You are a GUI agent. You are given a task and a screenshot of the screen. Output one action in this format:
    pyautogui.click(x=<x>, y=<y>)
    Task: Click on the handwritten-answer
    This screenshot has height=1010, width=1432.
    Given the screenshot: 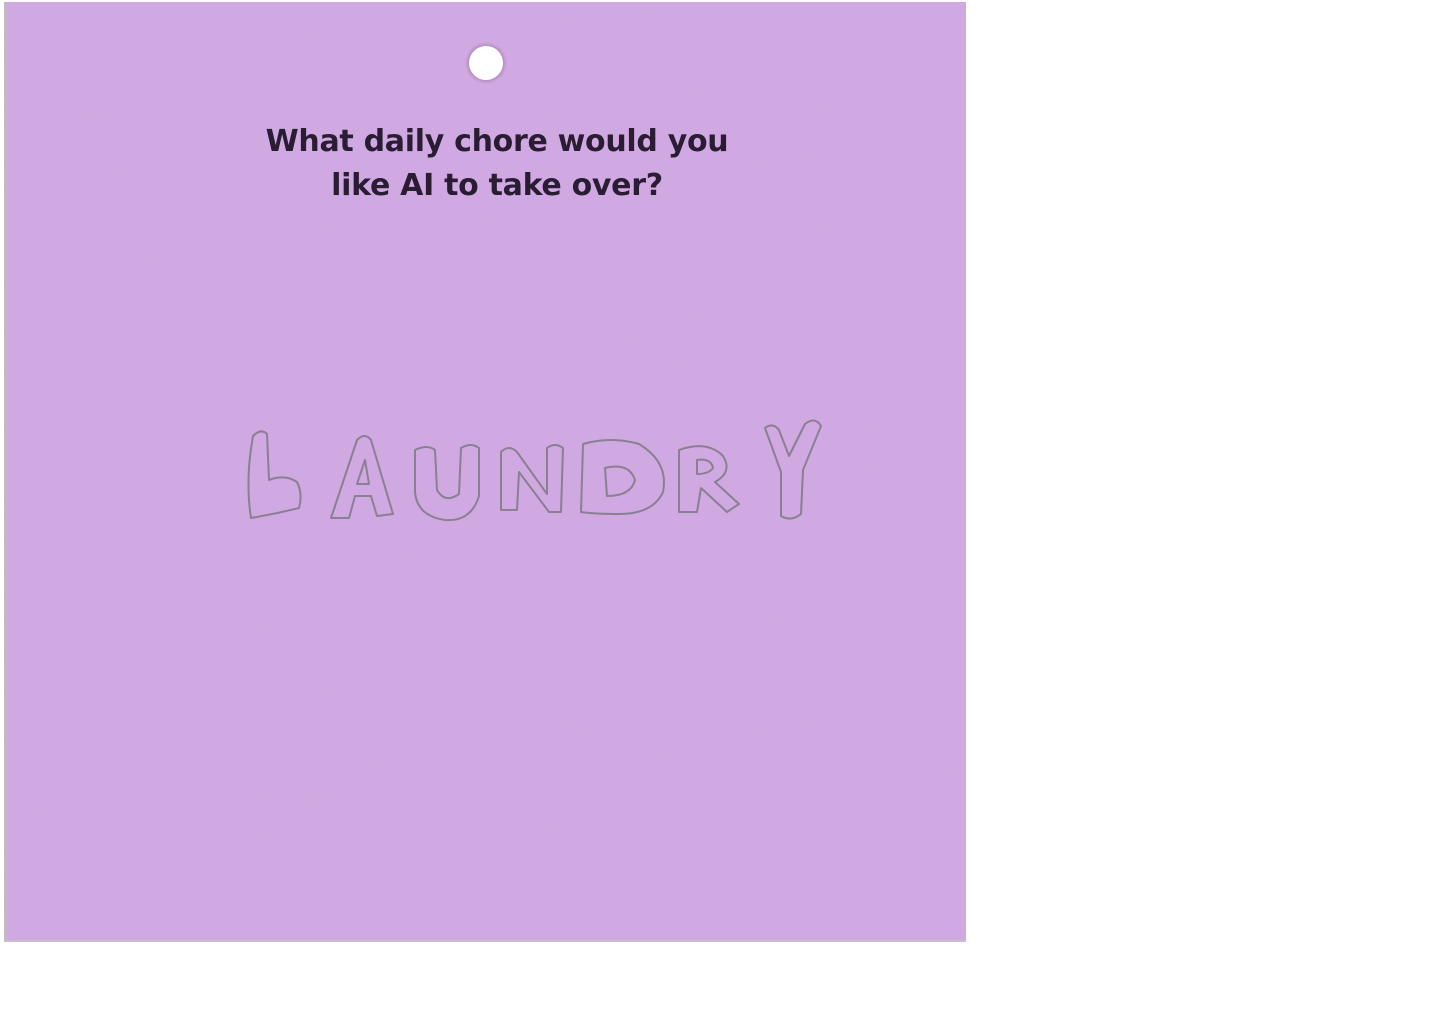 What is the action you would take?
    pyautogui.click(x=534, y=470)
    